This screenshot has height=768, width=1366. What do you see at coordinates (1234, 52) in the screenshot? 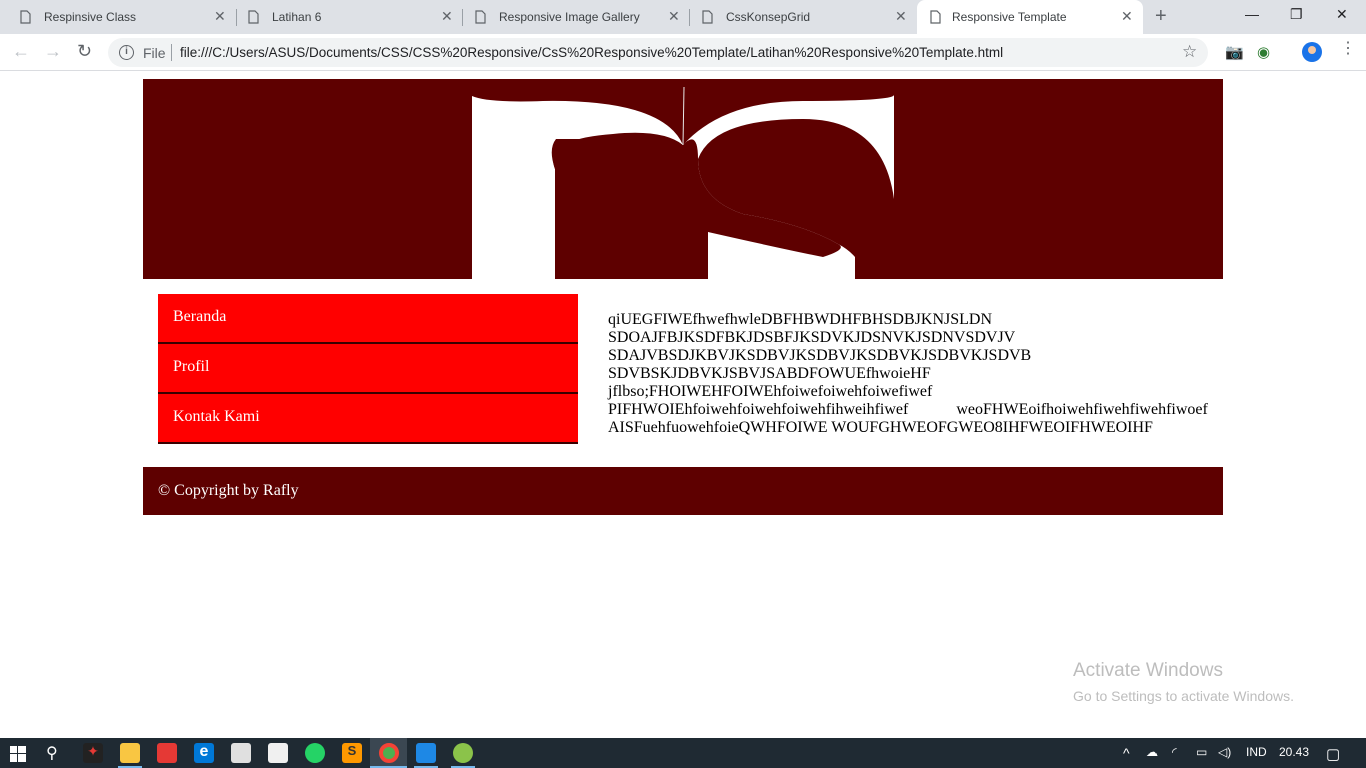
I see `camera-extension-icon: 📷` at bounding box center [1234, 52].